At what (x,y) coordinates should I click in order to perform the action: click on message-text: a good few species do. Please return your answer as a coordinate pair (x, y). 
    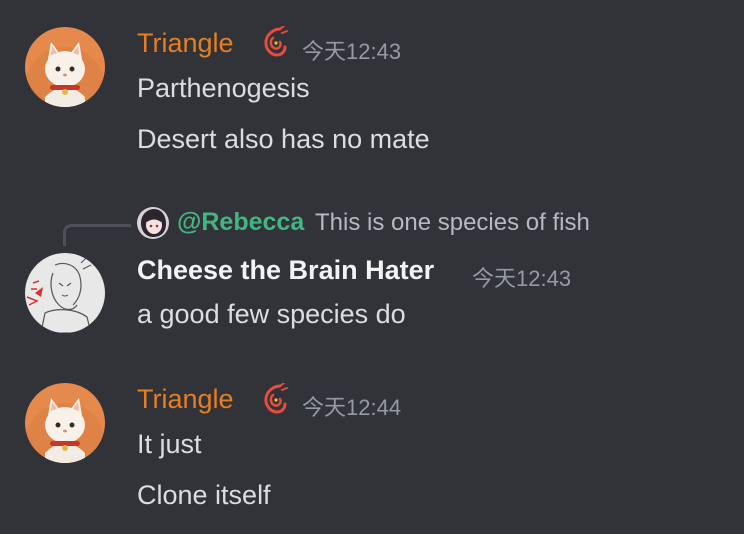
    Looking at the image, I should click on (271, 314).